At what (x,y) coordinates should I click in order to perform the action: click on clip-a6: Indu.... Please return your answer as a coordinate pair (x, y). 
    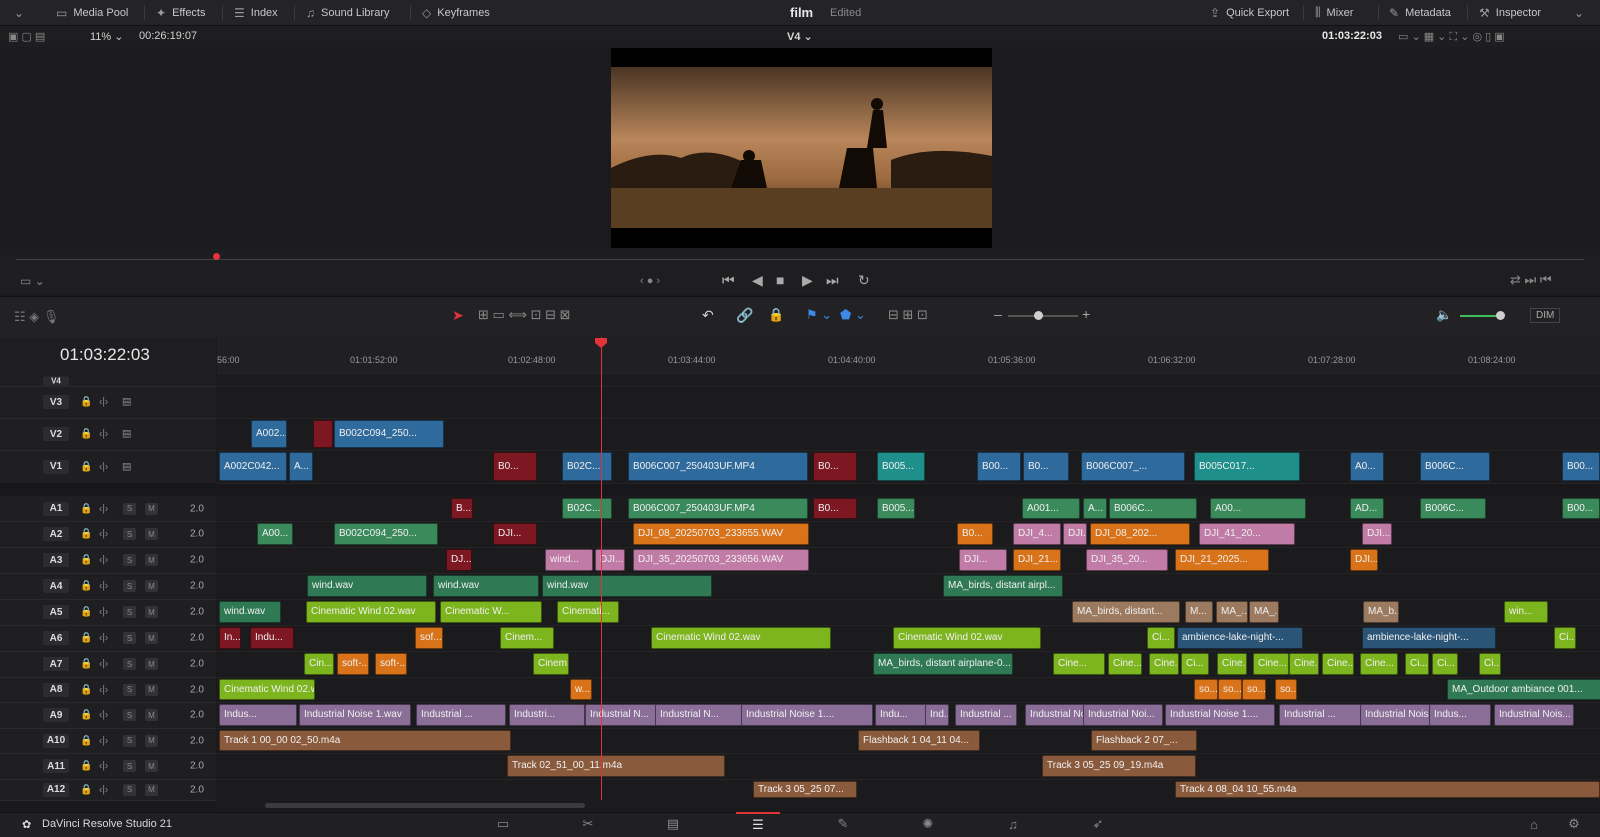
    Looking at the image, I should click on (272, 638).